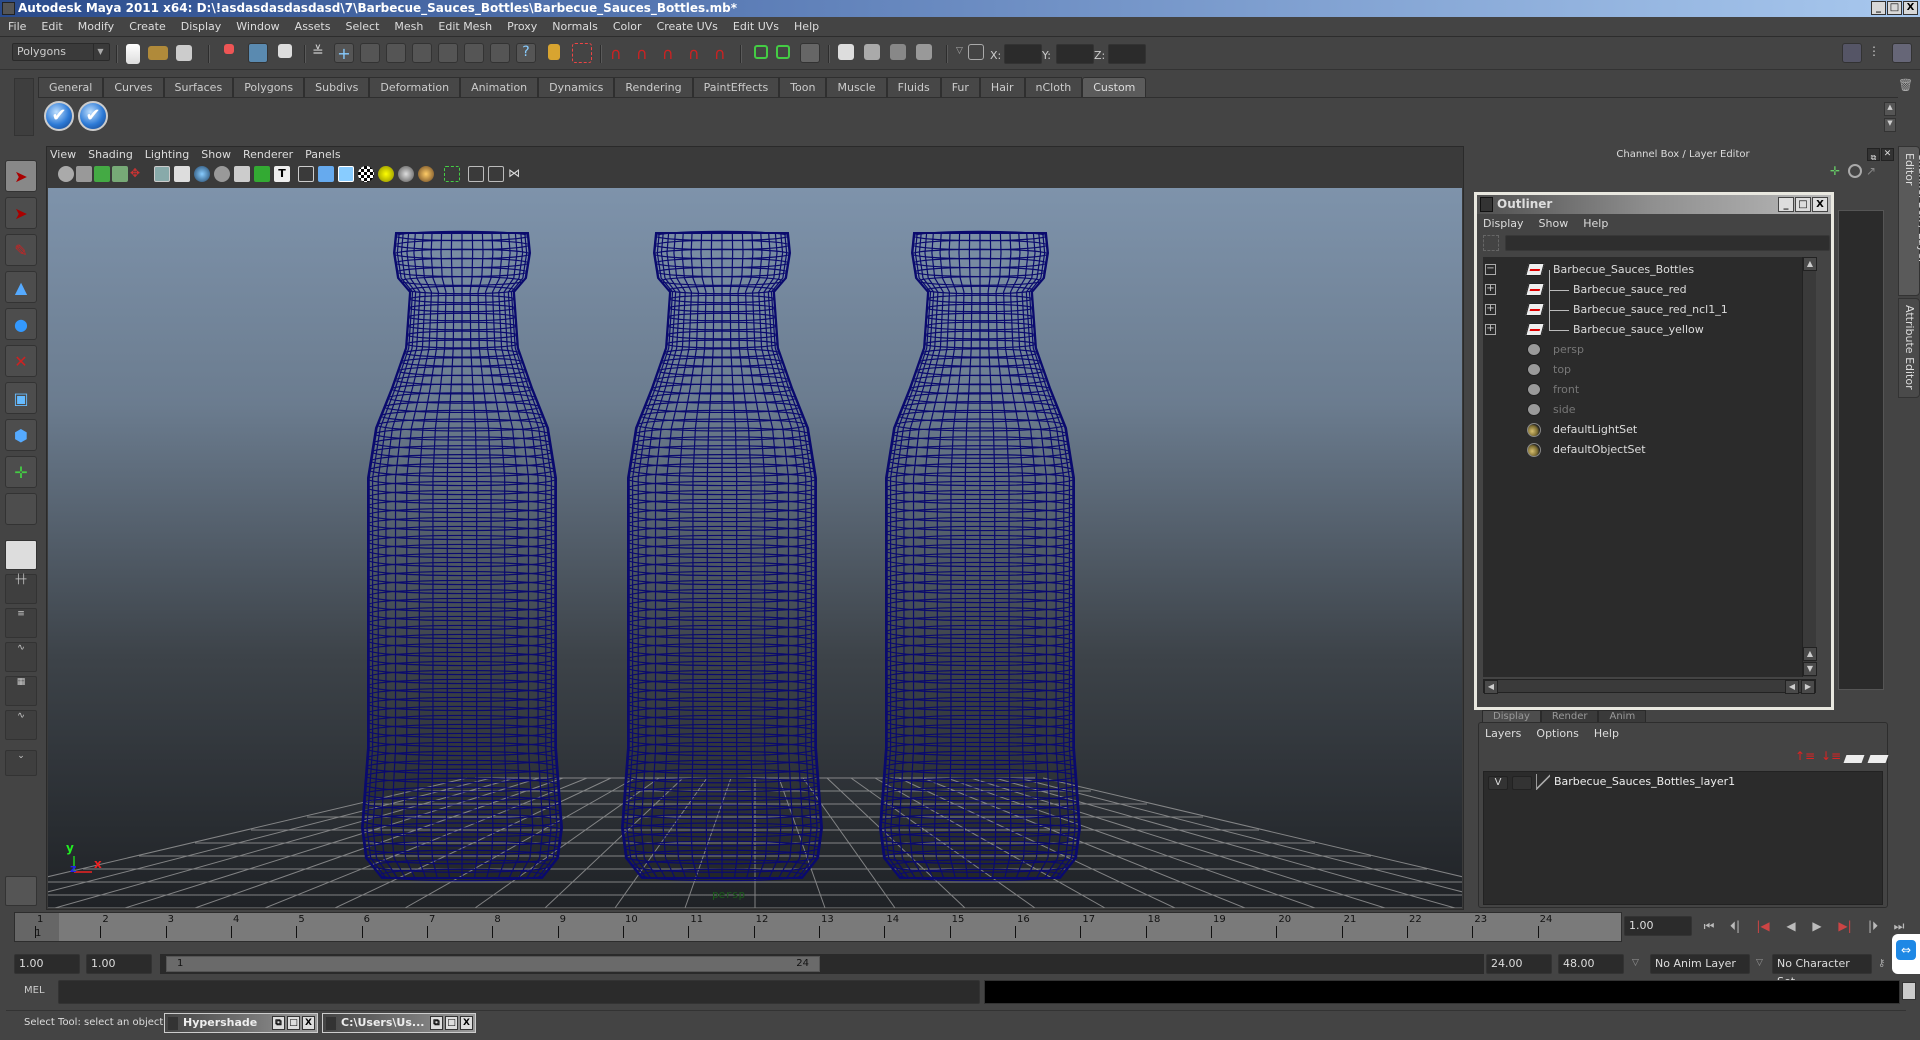 The height and width of the screenshot is (1040, 1920). Describe the element at coordinates (198, 87) in the screenshot. I see `shelf-tab-surfaces: Surfaces` at that location.